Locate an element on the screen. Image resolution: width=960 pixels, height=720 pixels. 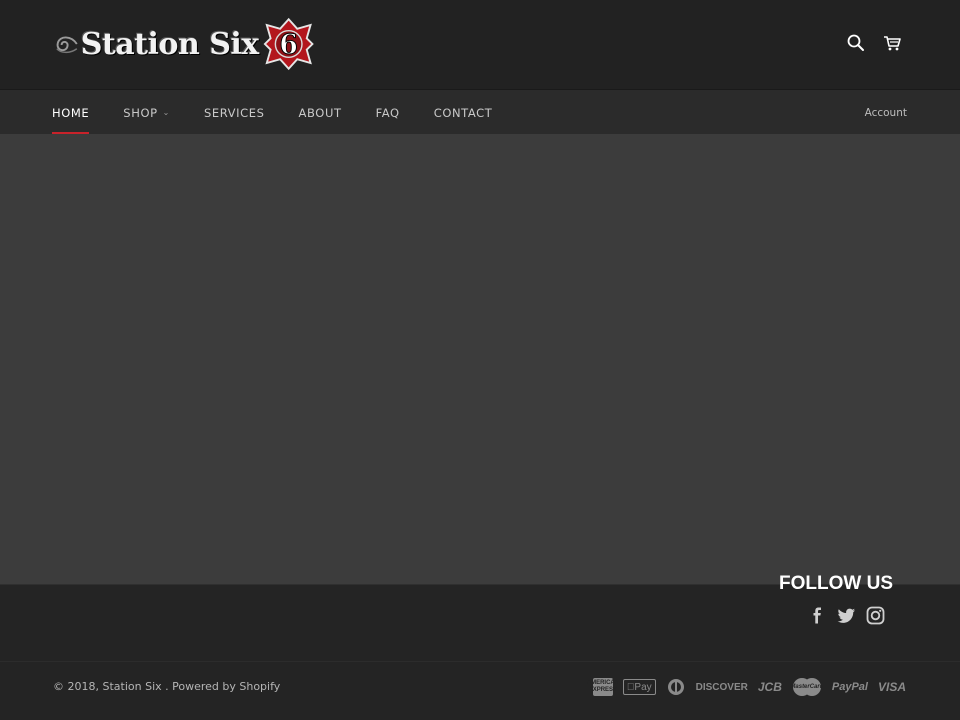
nav-item-label: CONTACT is located at coordinates (463, 112).